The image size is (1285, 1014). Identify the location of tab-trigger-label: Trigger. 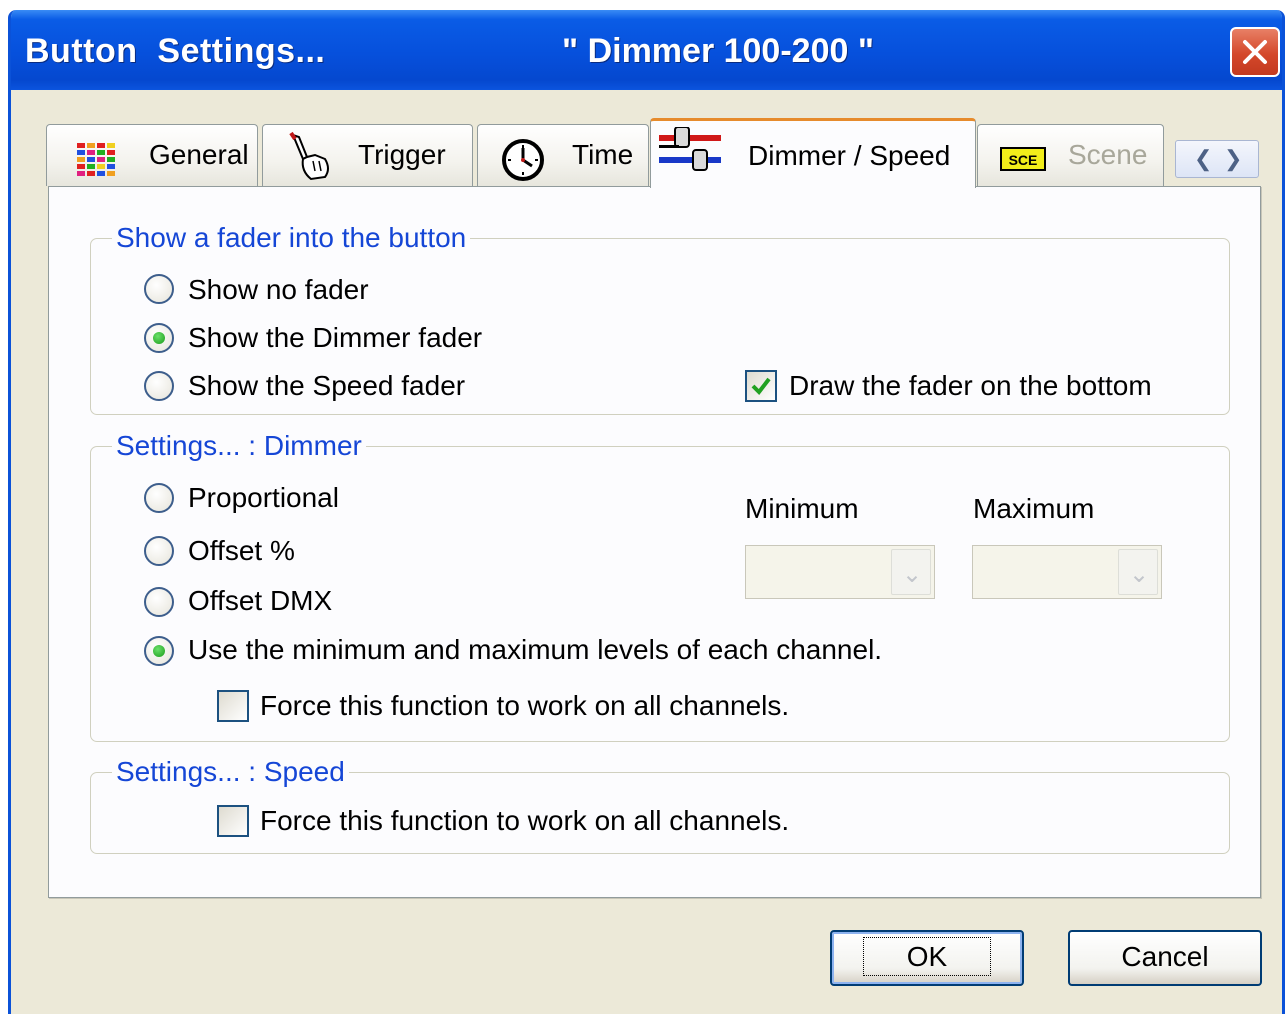
(402, 154).